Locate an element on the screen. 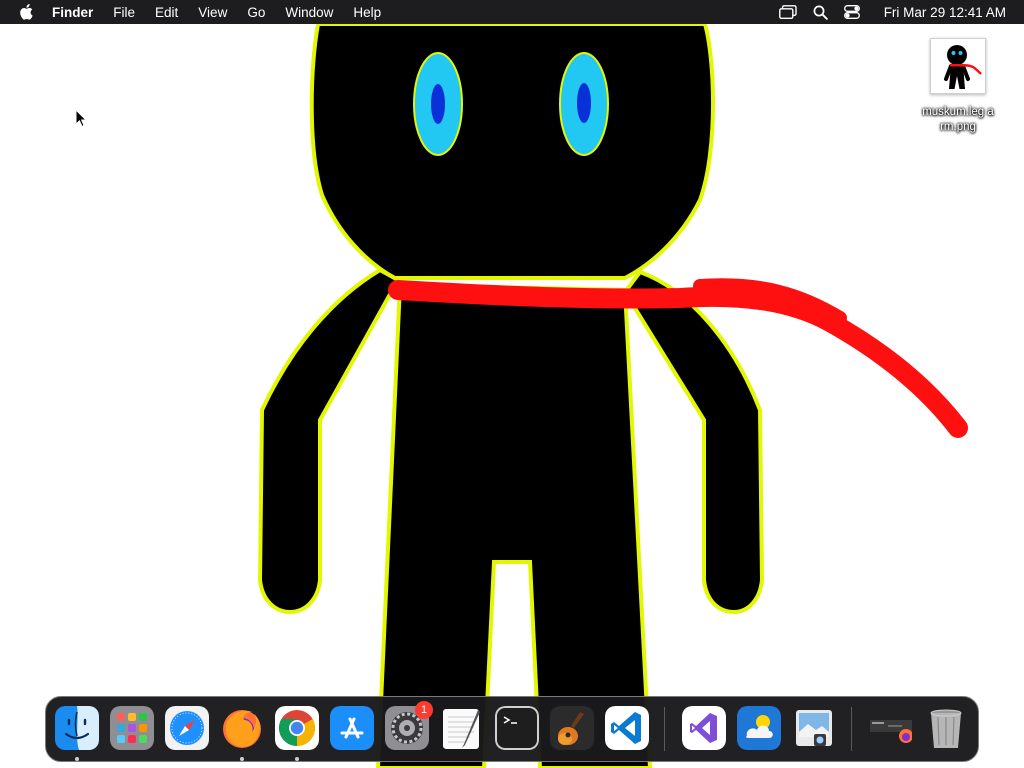 The height and width of the screenshot is (768, 1024). dock-garageband is located at coordinates (572, 728).